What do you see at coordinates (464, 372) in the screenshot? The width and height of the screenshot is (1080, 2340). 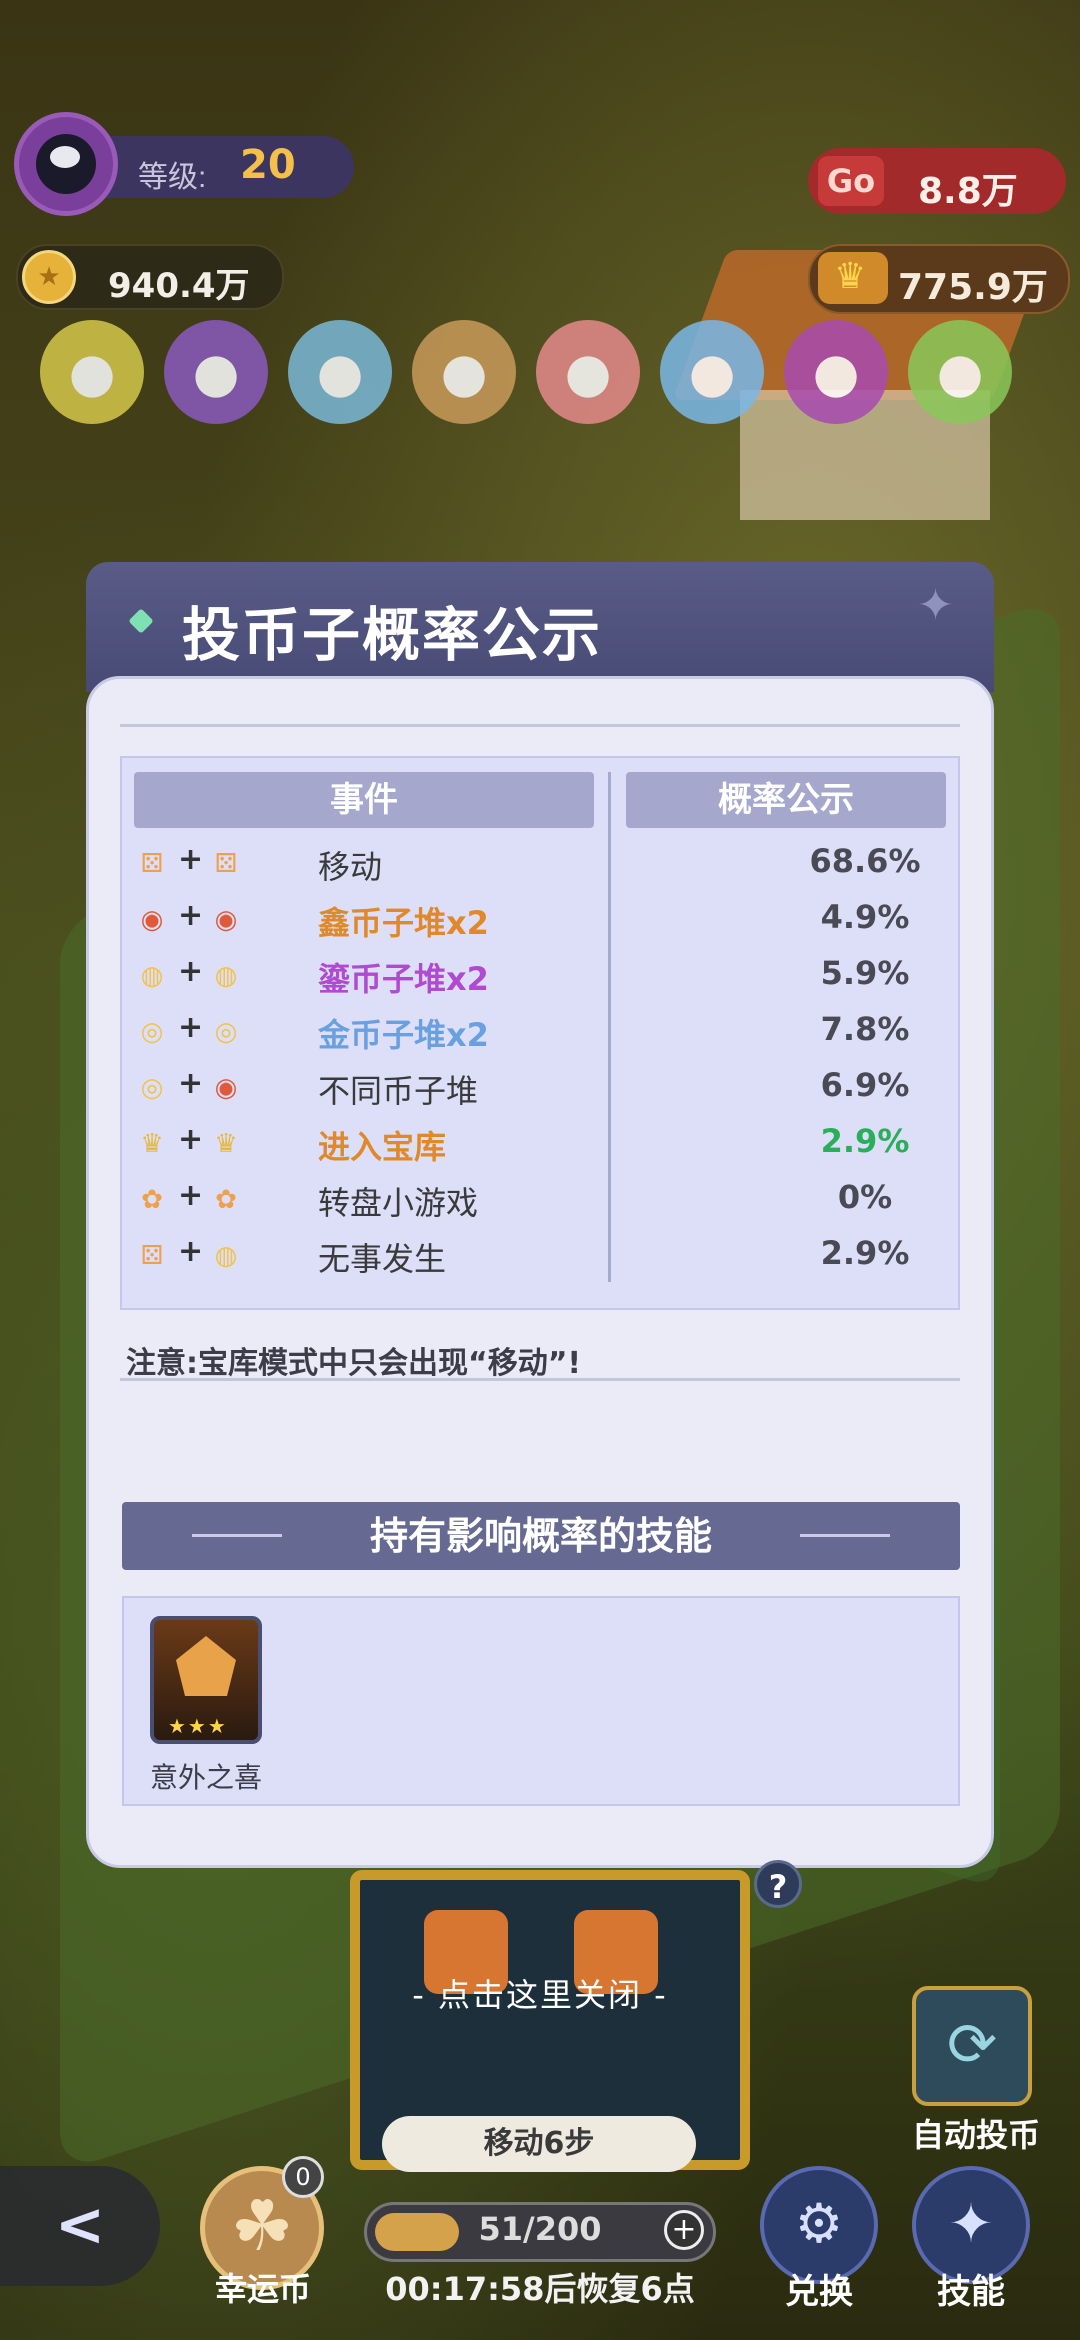 I see `bread-pet-icon: ●` at bounding box center [464, 372].